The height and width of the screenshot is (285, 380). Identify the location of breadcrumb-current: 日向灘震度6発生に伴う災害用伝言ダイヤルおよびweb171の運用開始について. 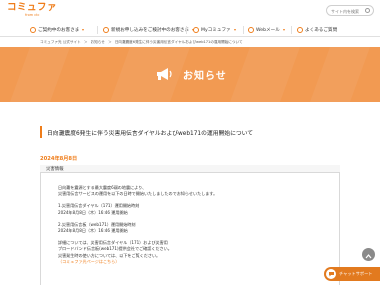
(178, 42).